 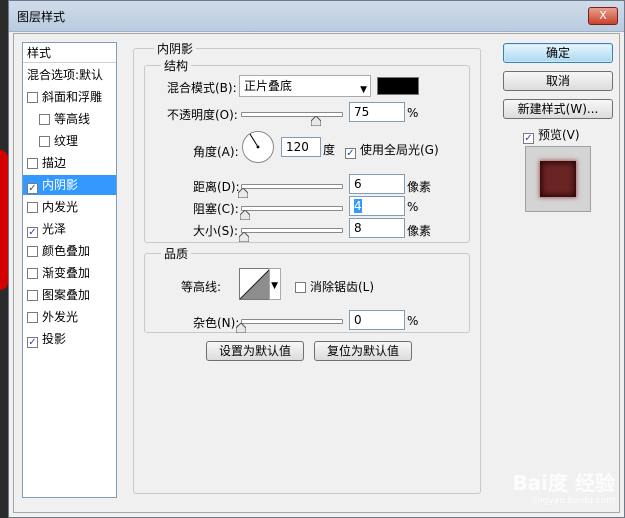 What do you see at coordinates (54, 229) in the screenshot?
I see `style-item-label: 光泽` at bounding box center [54, 229].